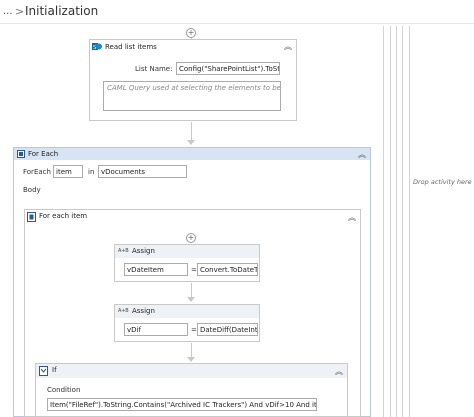 The width and height of the screenshot is (474, 417). What do you see at coordinates (91, 172) in the screenshot?
I see `in-label: in` at bounding box center [91, 172].